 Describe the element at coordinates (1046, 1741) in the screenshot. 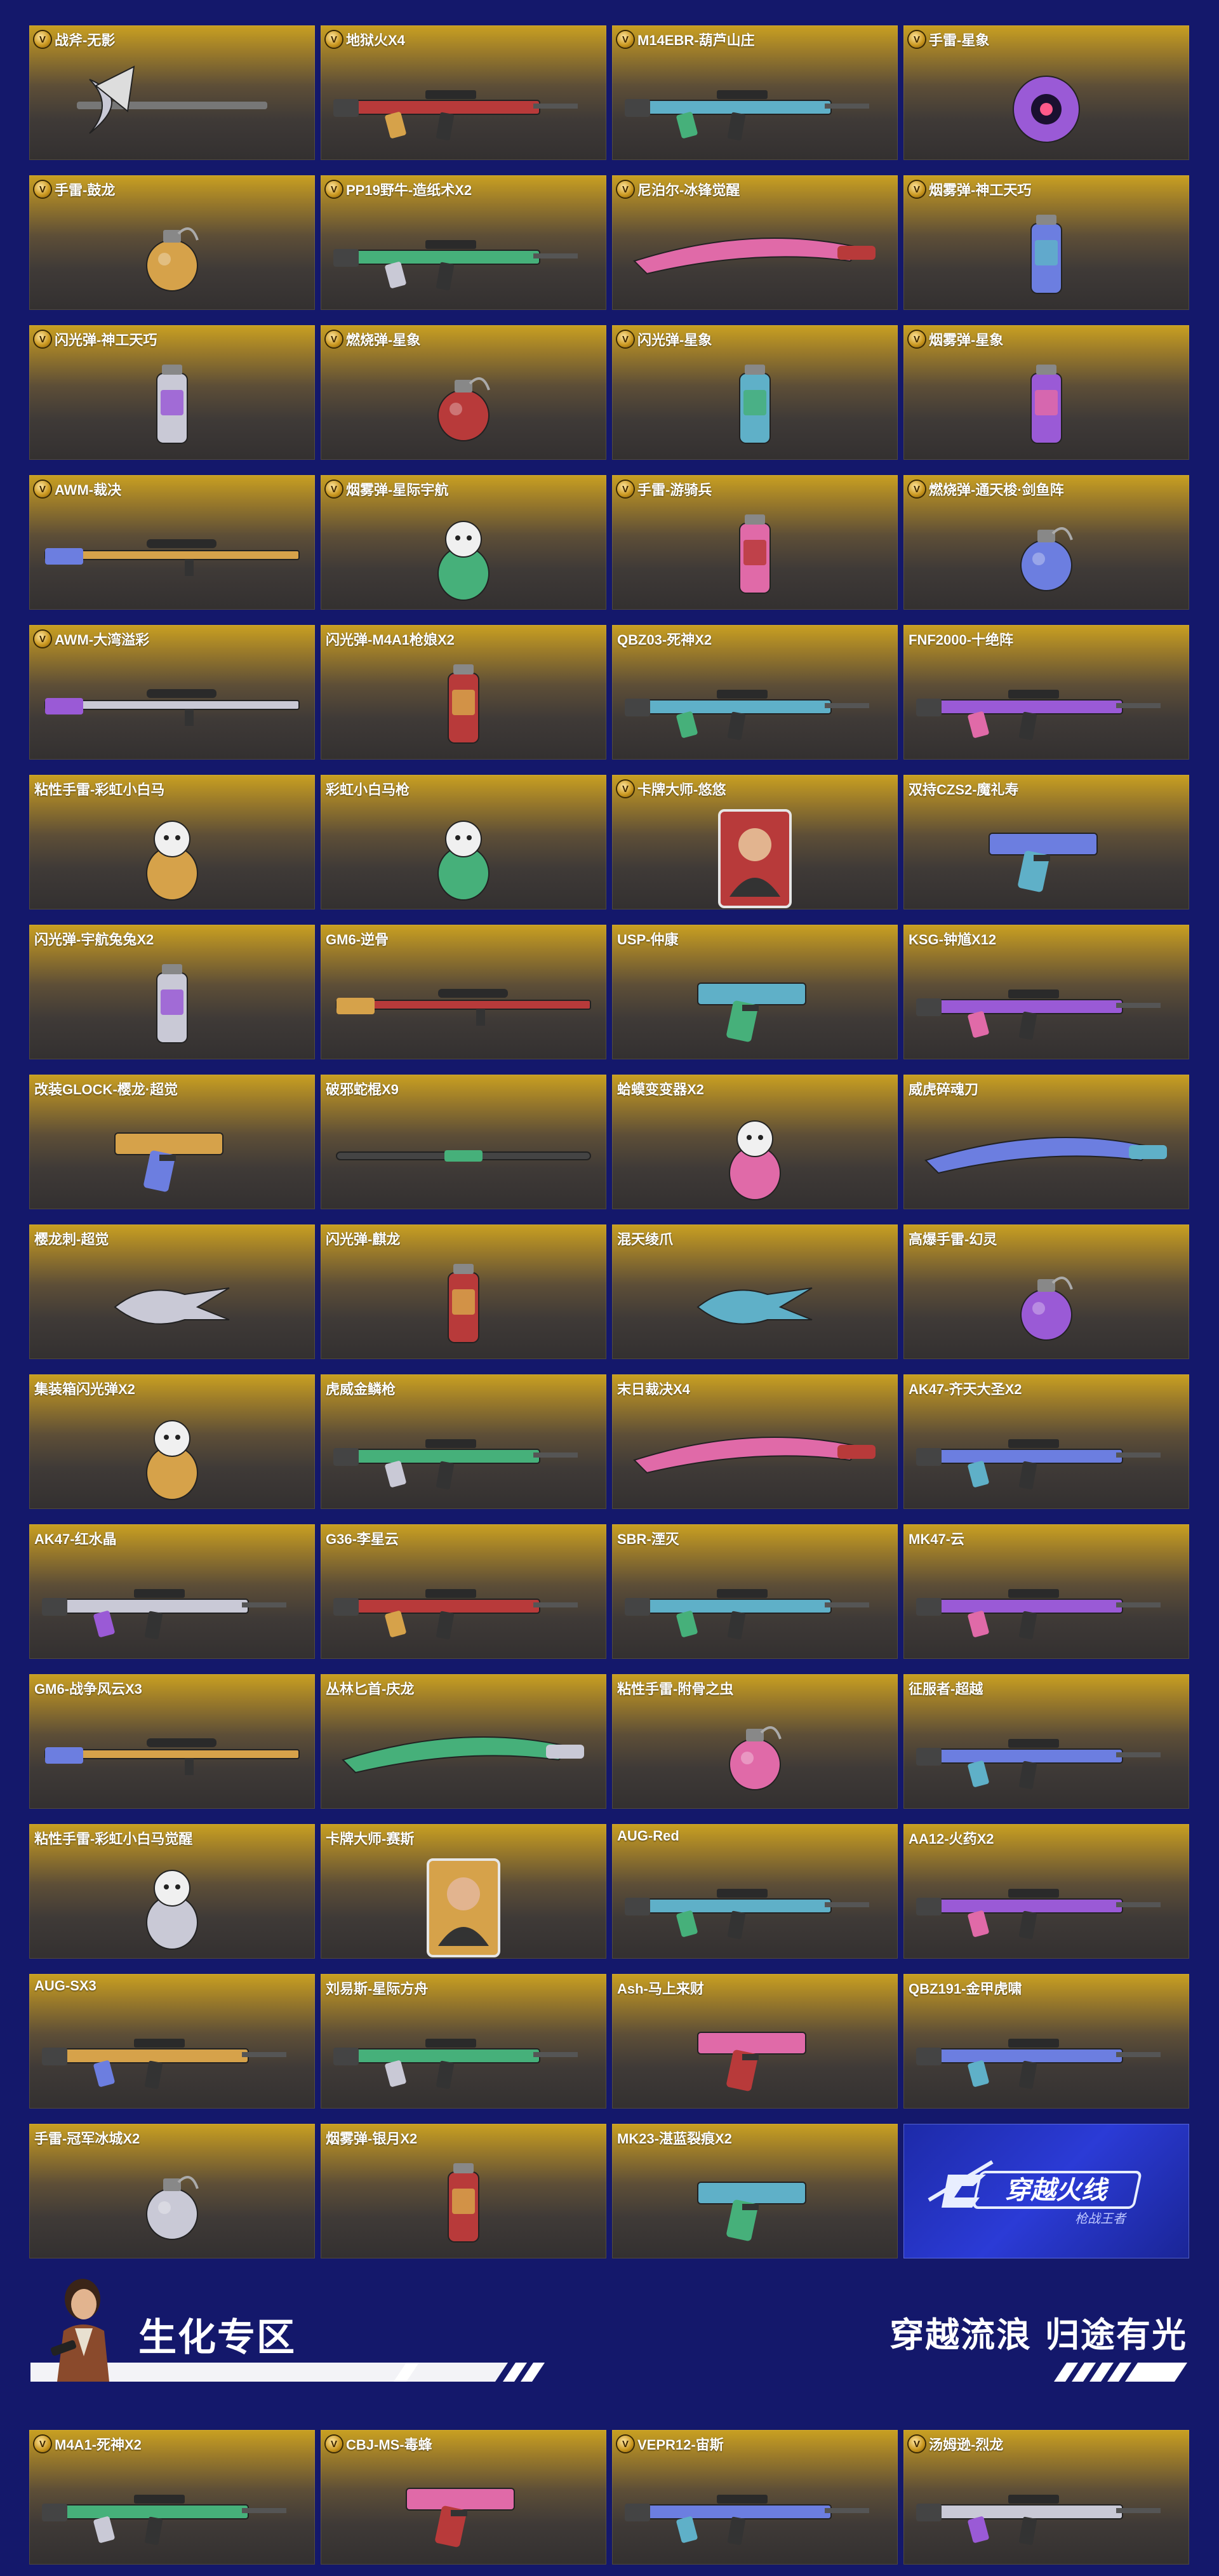

I see `item-card: 征服者-超越` at that location.